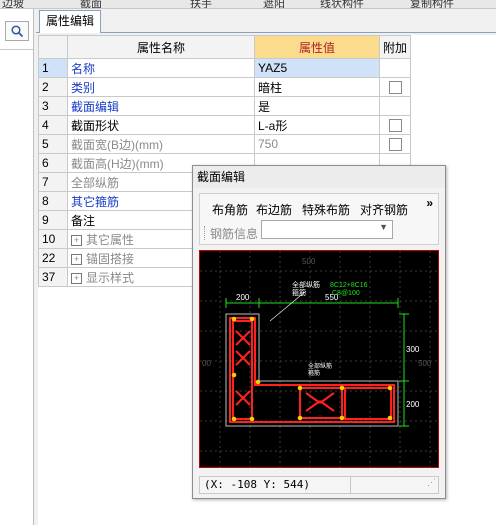 This screenshot has width=496, height=525. Describe the element at coordinates (306, 284) in the screenshot. I see `annot-rebar-all: 全部纵筋` at that location.